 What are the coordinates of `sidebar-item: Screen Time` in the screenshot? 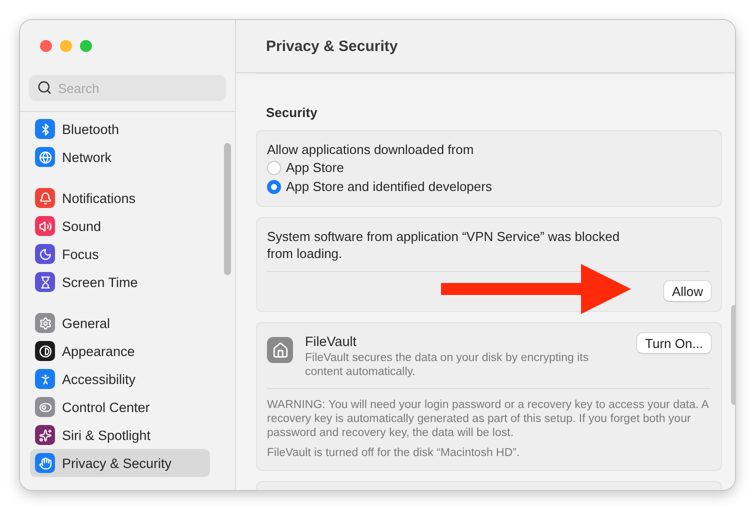 It's located at (120, 282).